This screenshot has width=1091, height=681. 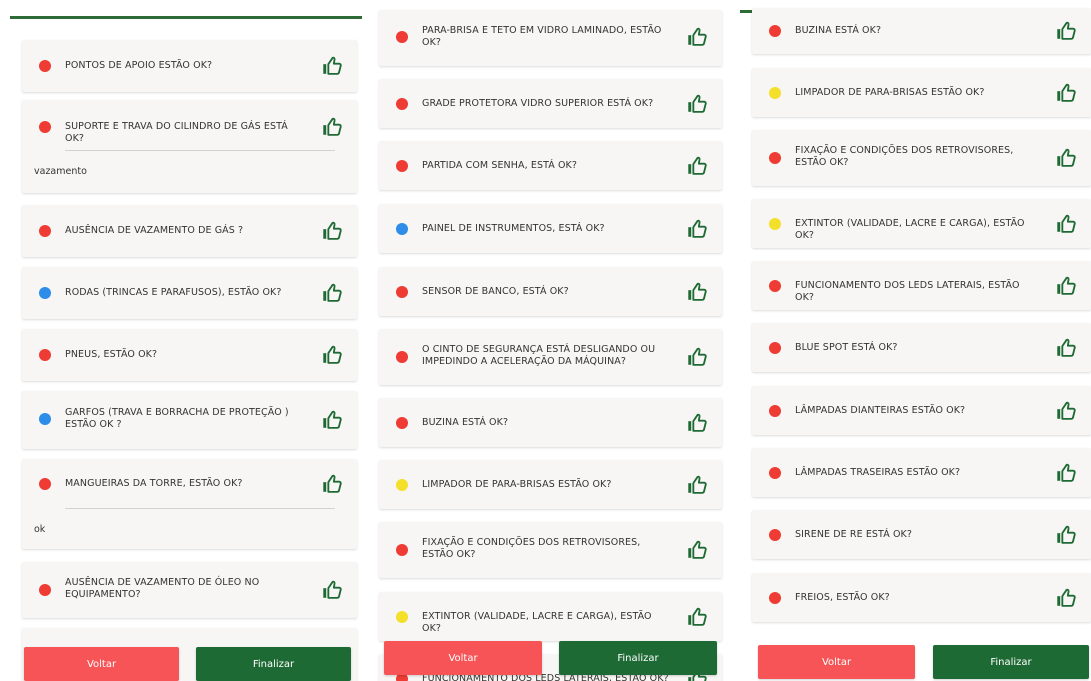 I want to click on item-label: PAINEL DE INSTRUMENTOS, ESTÁ OK?, so click(x=513, y=228).